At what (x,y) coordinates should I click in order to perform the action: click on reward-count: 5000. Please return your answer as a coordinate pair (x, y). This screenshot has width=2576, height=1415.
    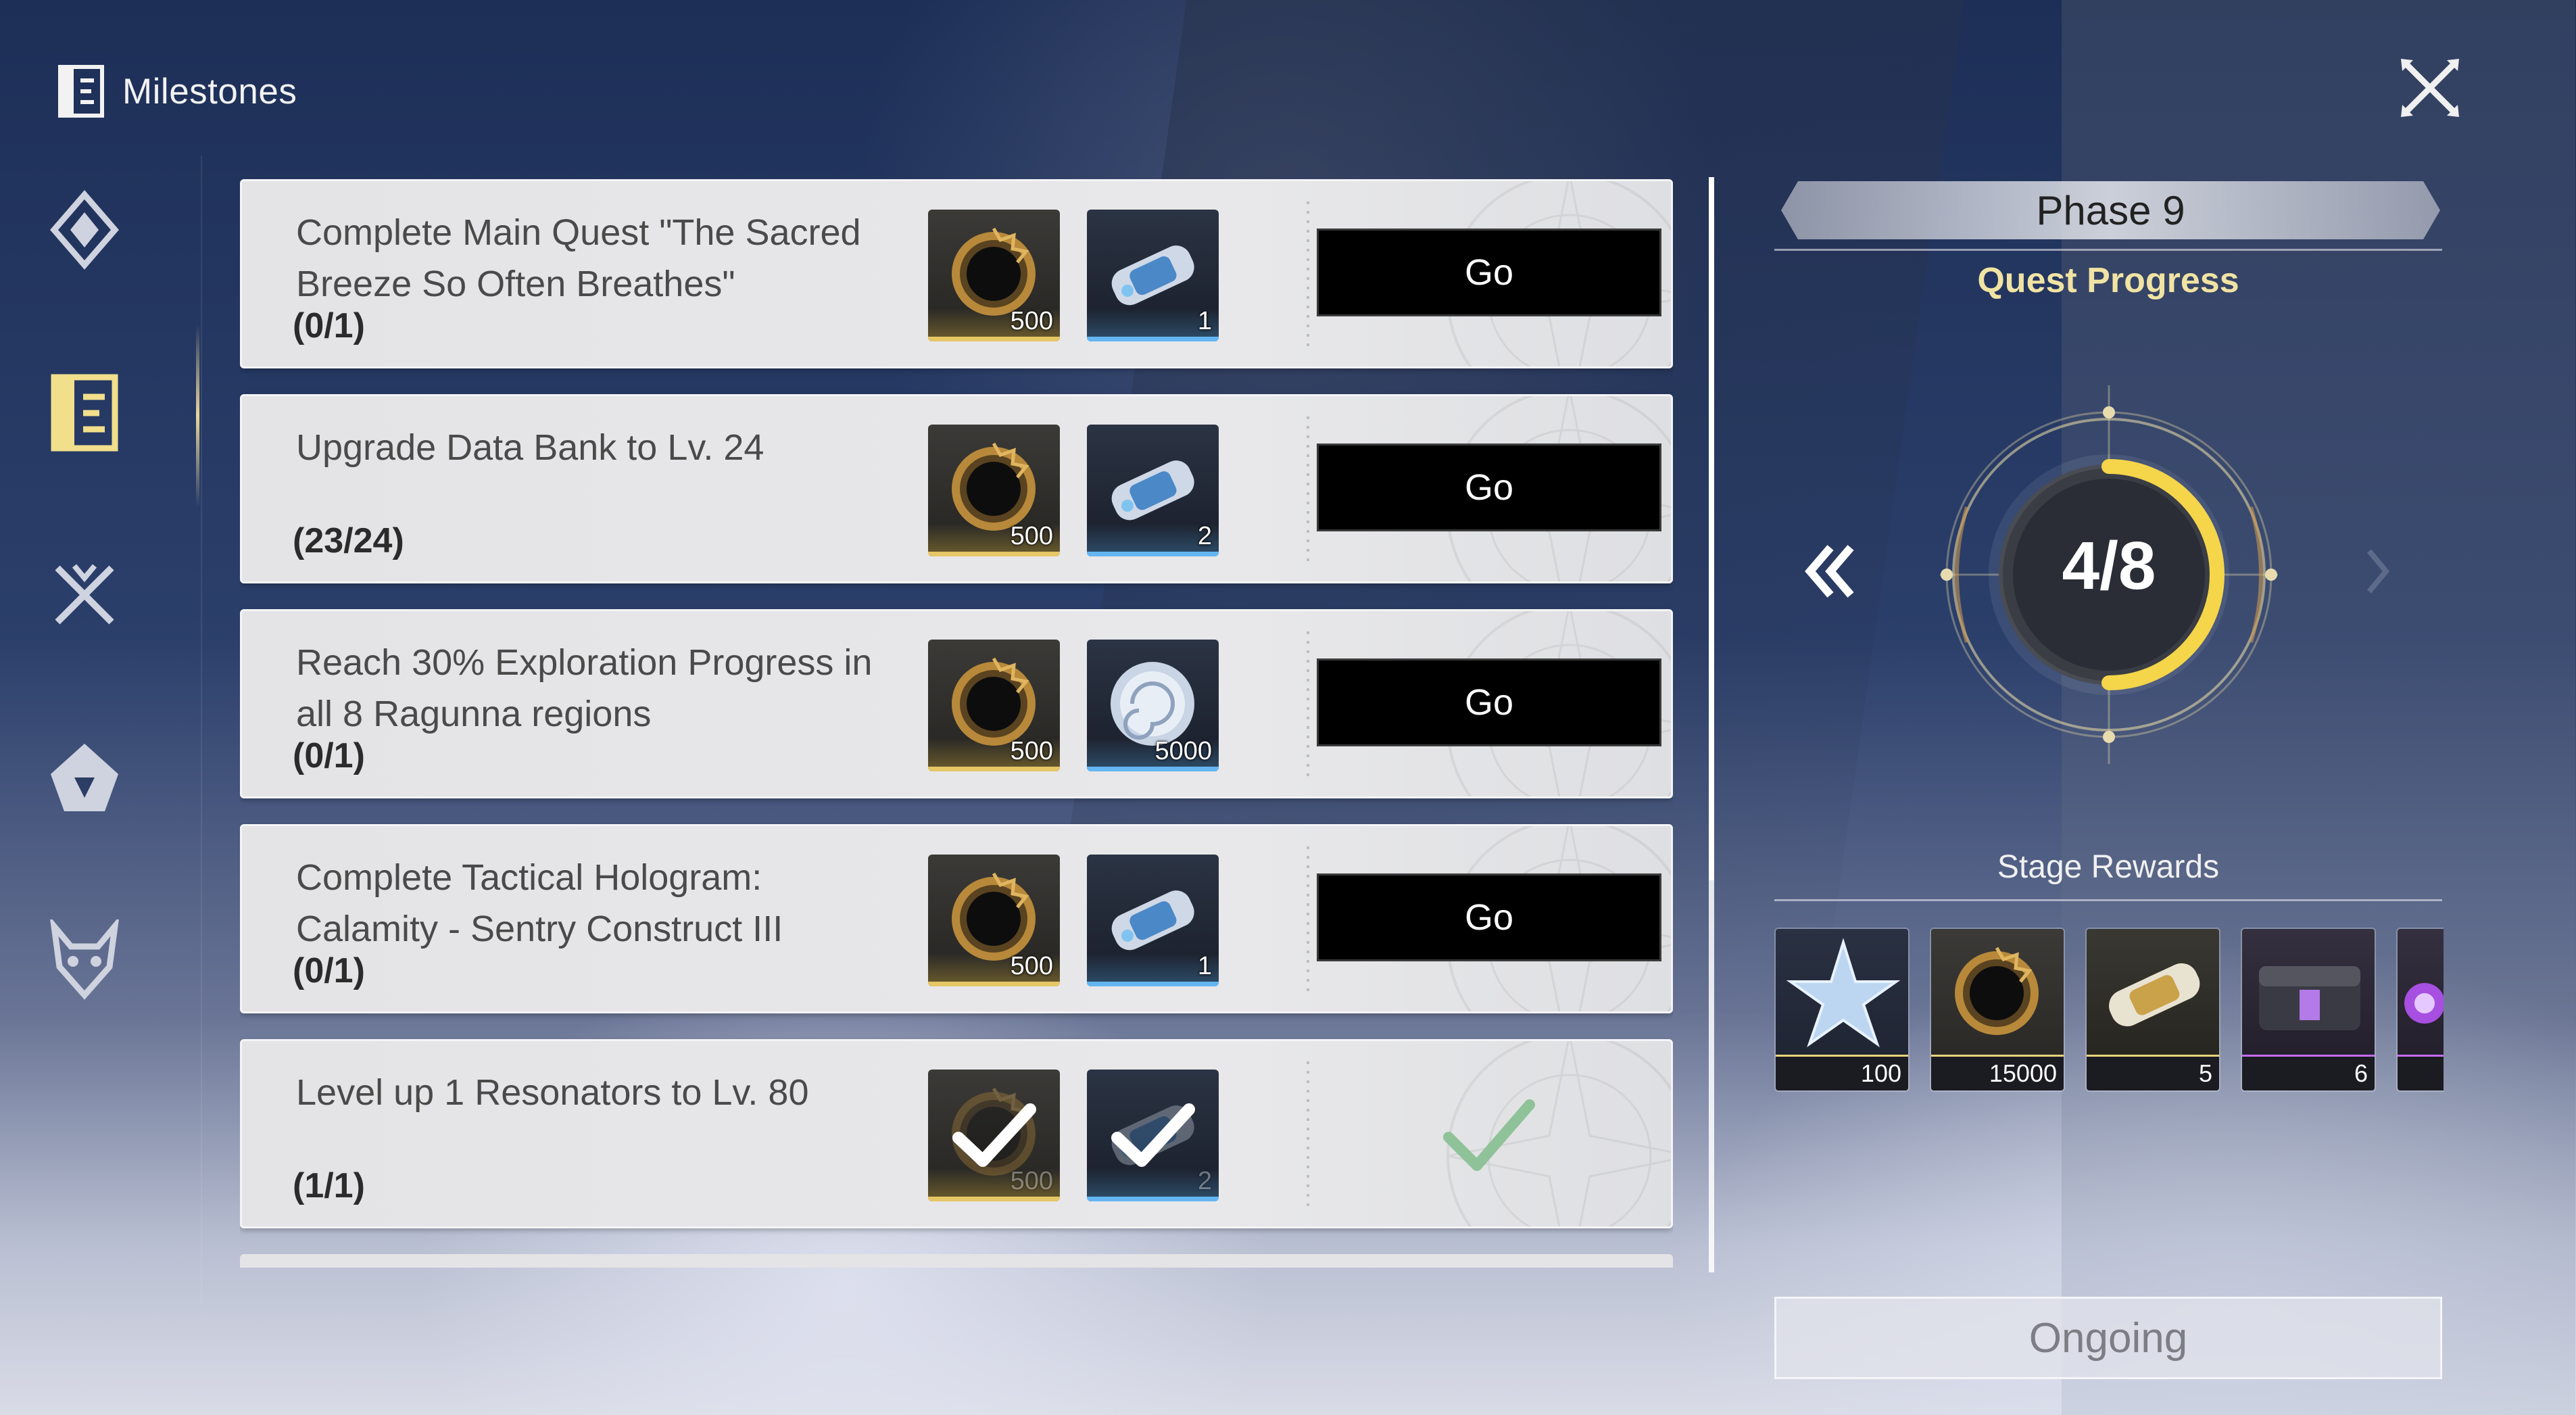
    Looking at the image, I should click on (1183, 751).